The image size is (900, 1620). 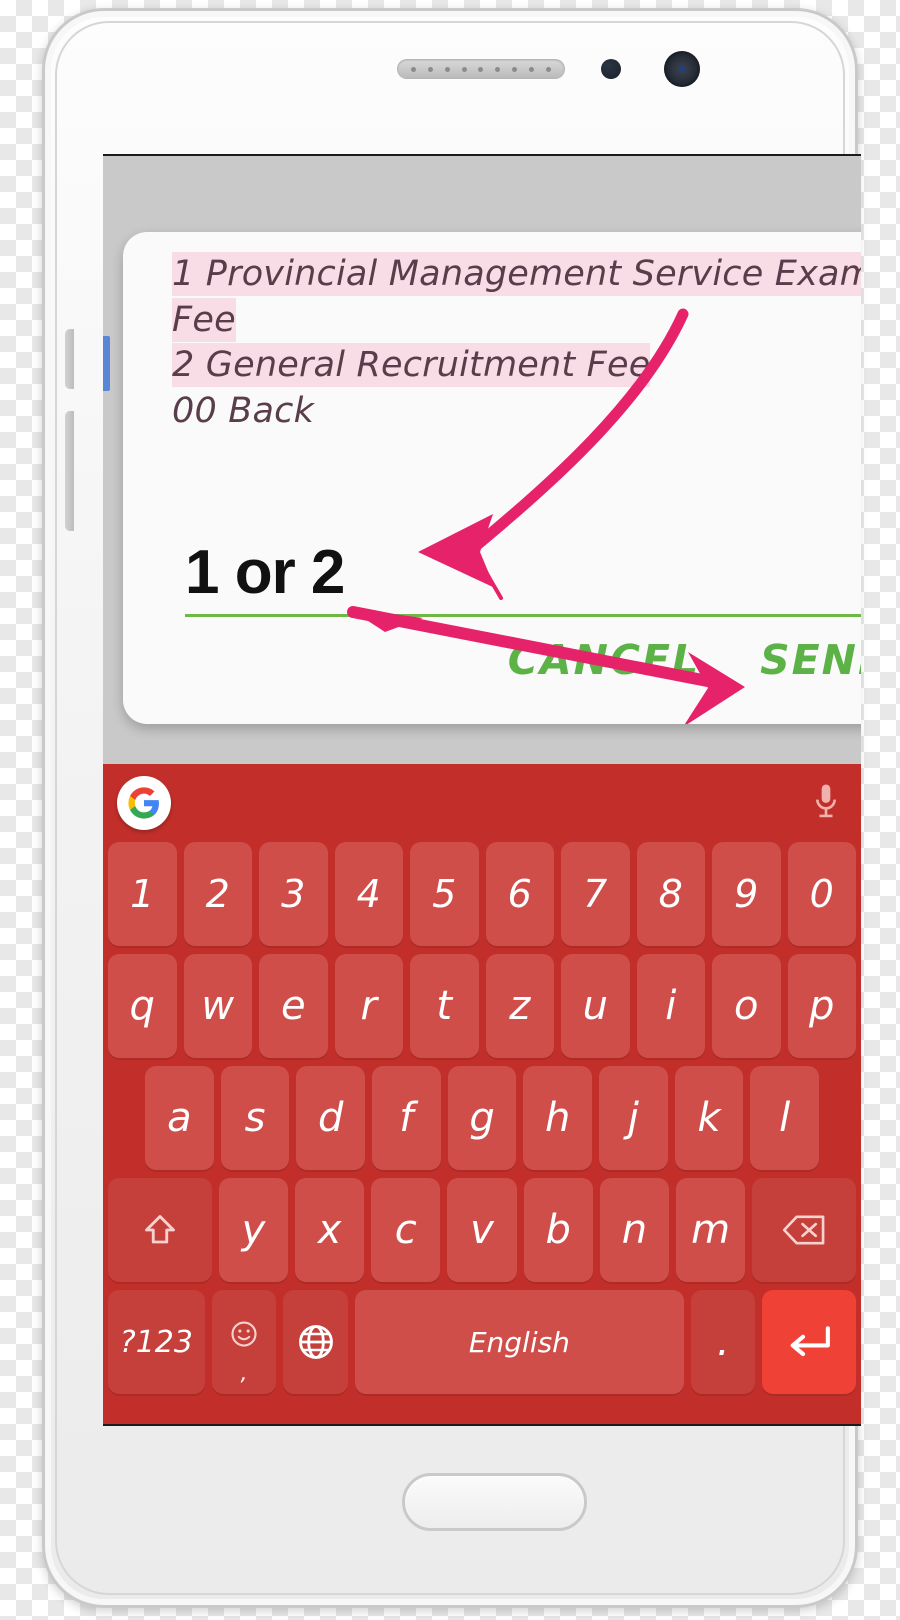 I want to click on key-backspace, so click(x=804, y=1230).